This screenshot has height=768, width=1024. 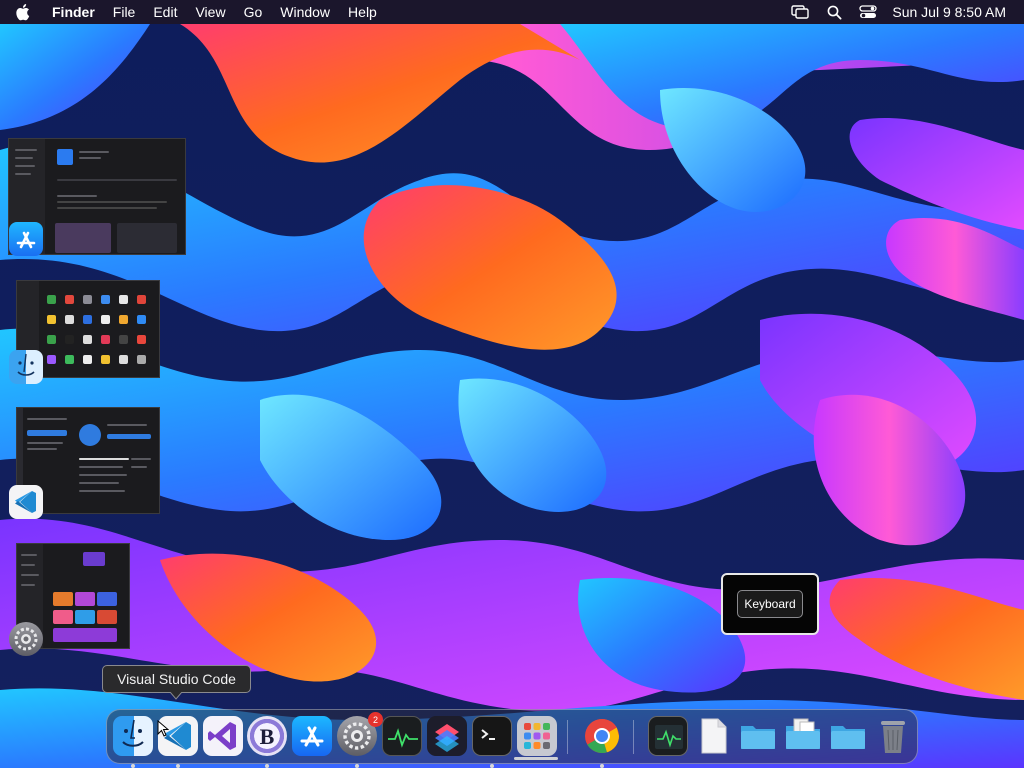 What do you see at coordinates (602, 736) in the screenshot?
I see `chrome-icon` at bounding box center [602, 736].